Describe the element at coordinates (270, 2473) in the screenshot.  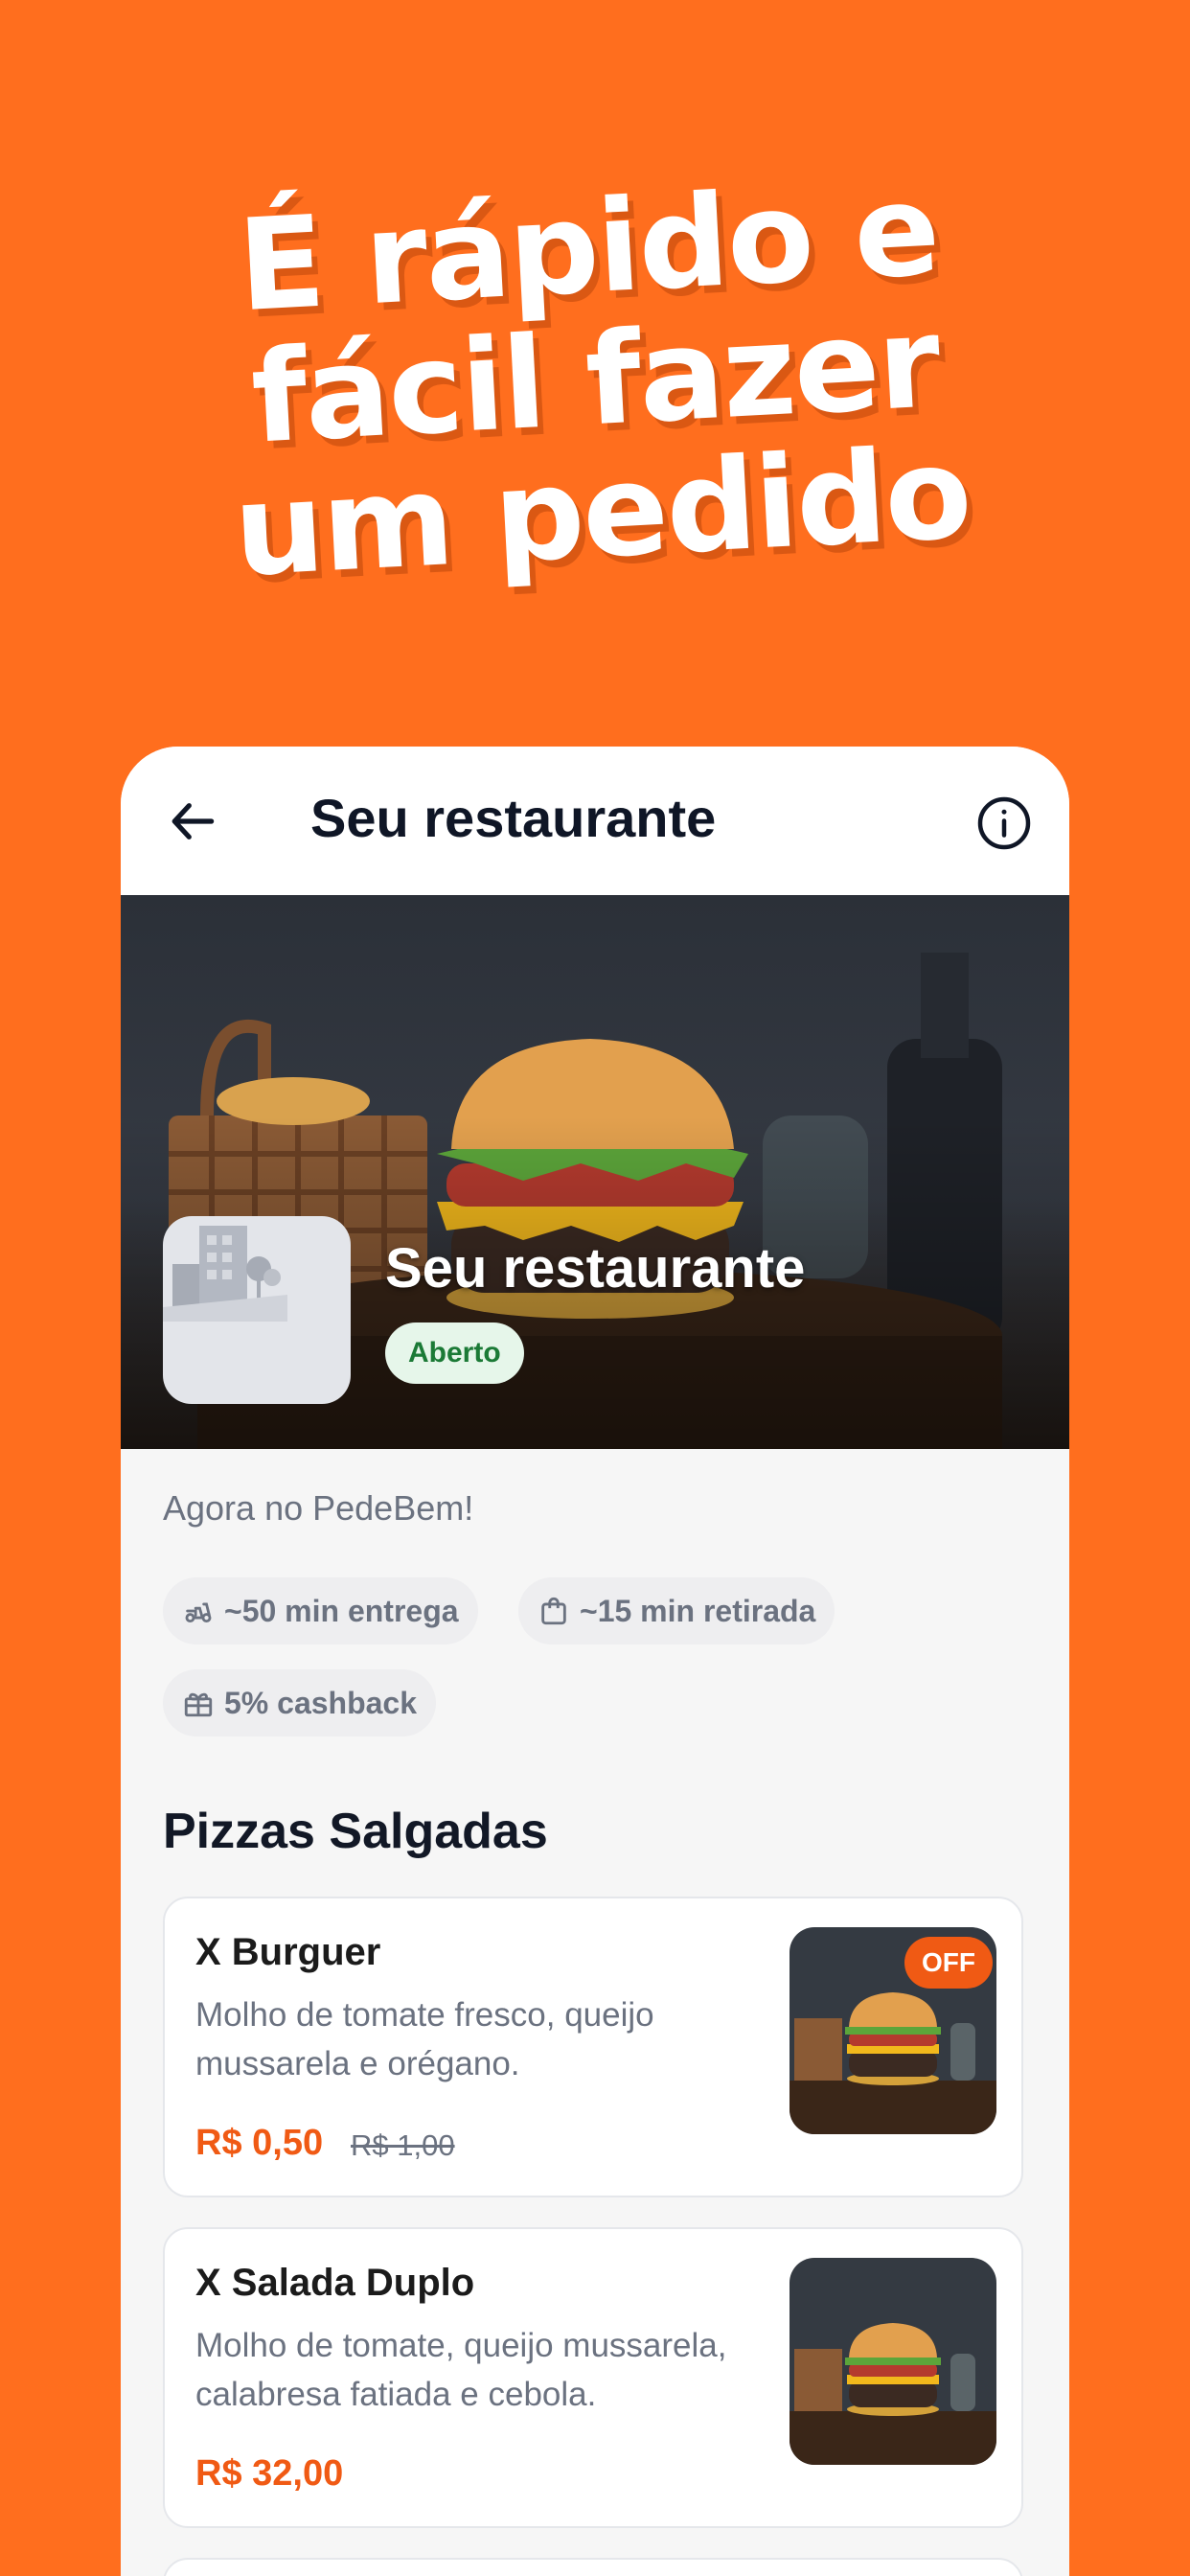
I see `product-price: R$ 32,00` at that location.